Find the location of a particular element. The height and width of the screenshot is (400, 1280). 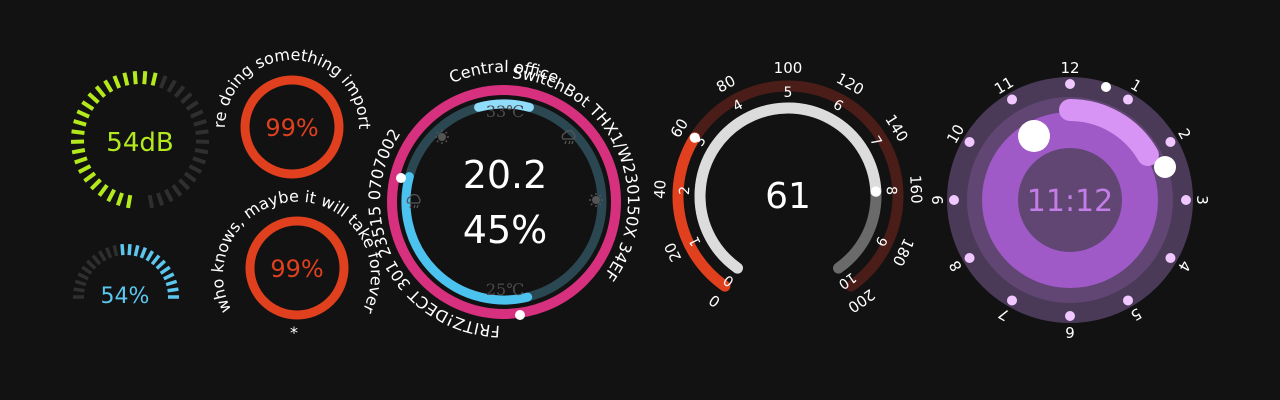

speedometer-value: 61 is located at coordinates (788, 196).